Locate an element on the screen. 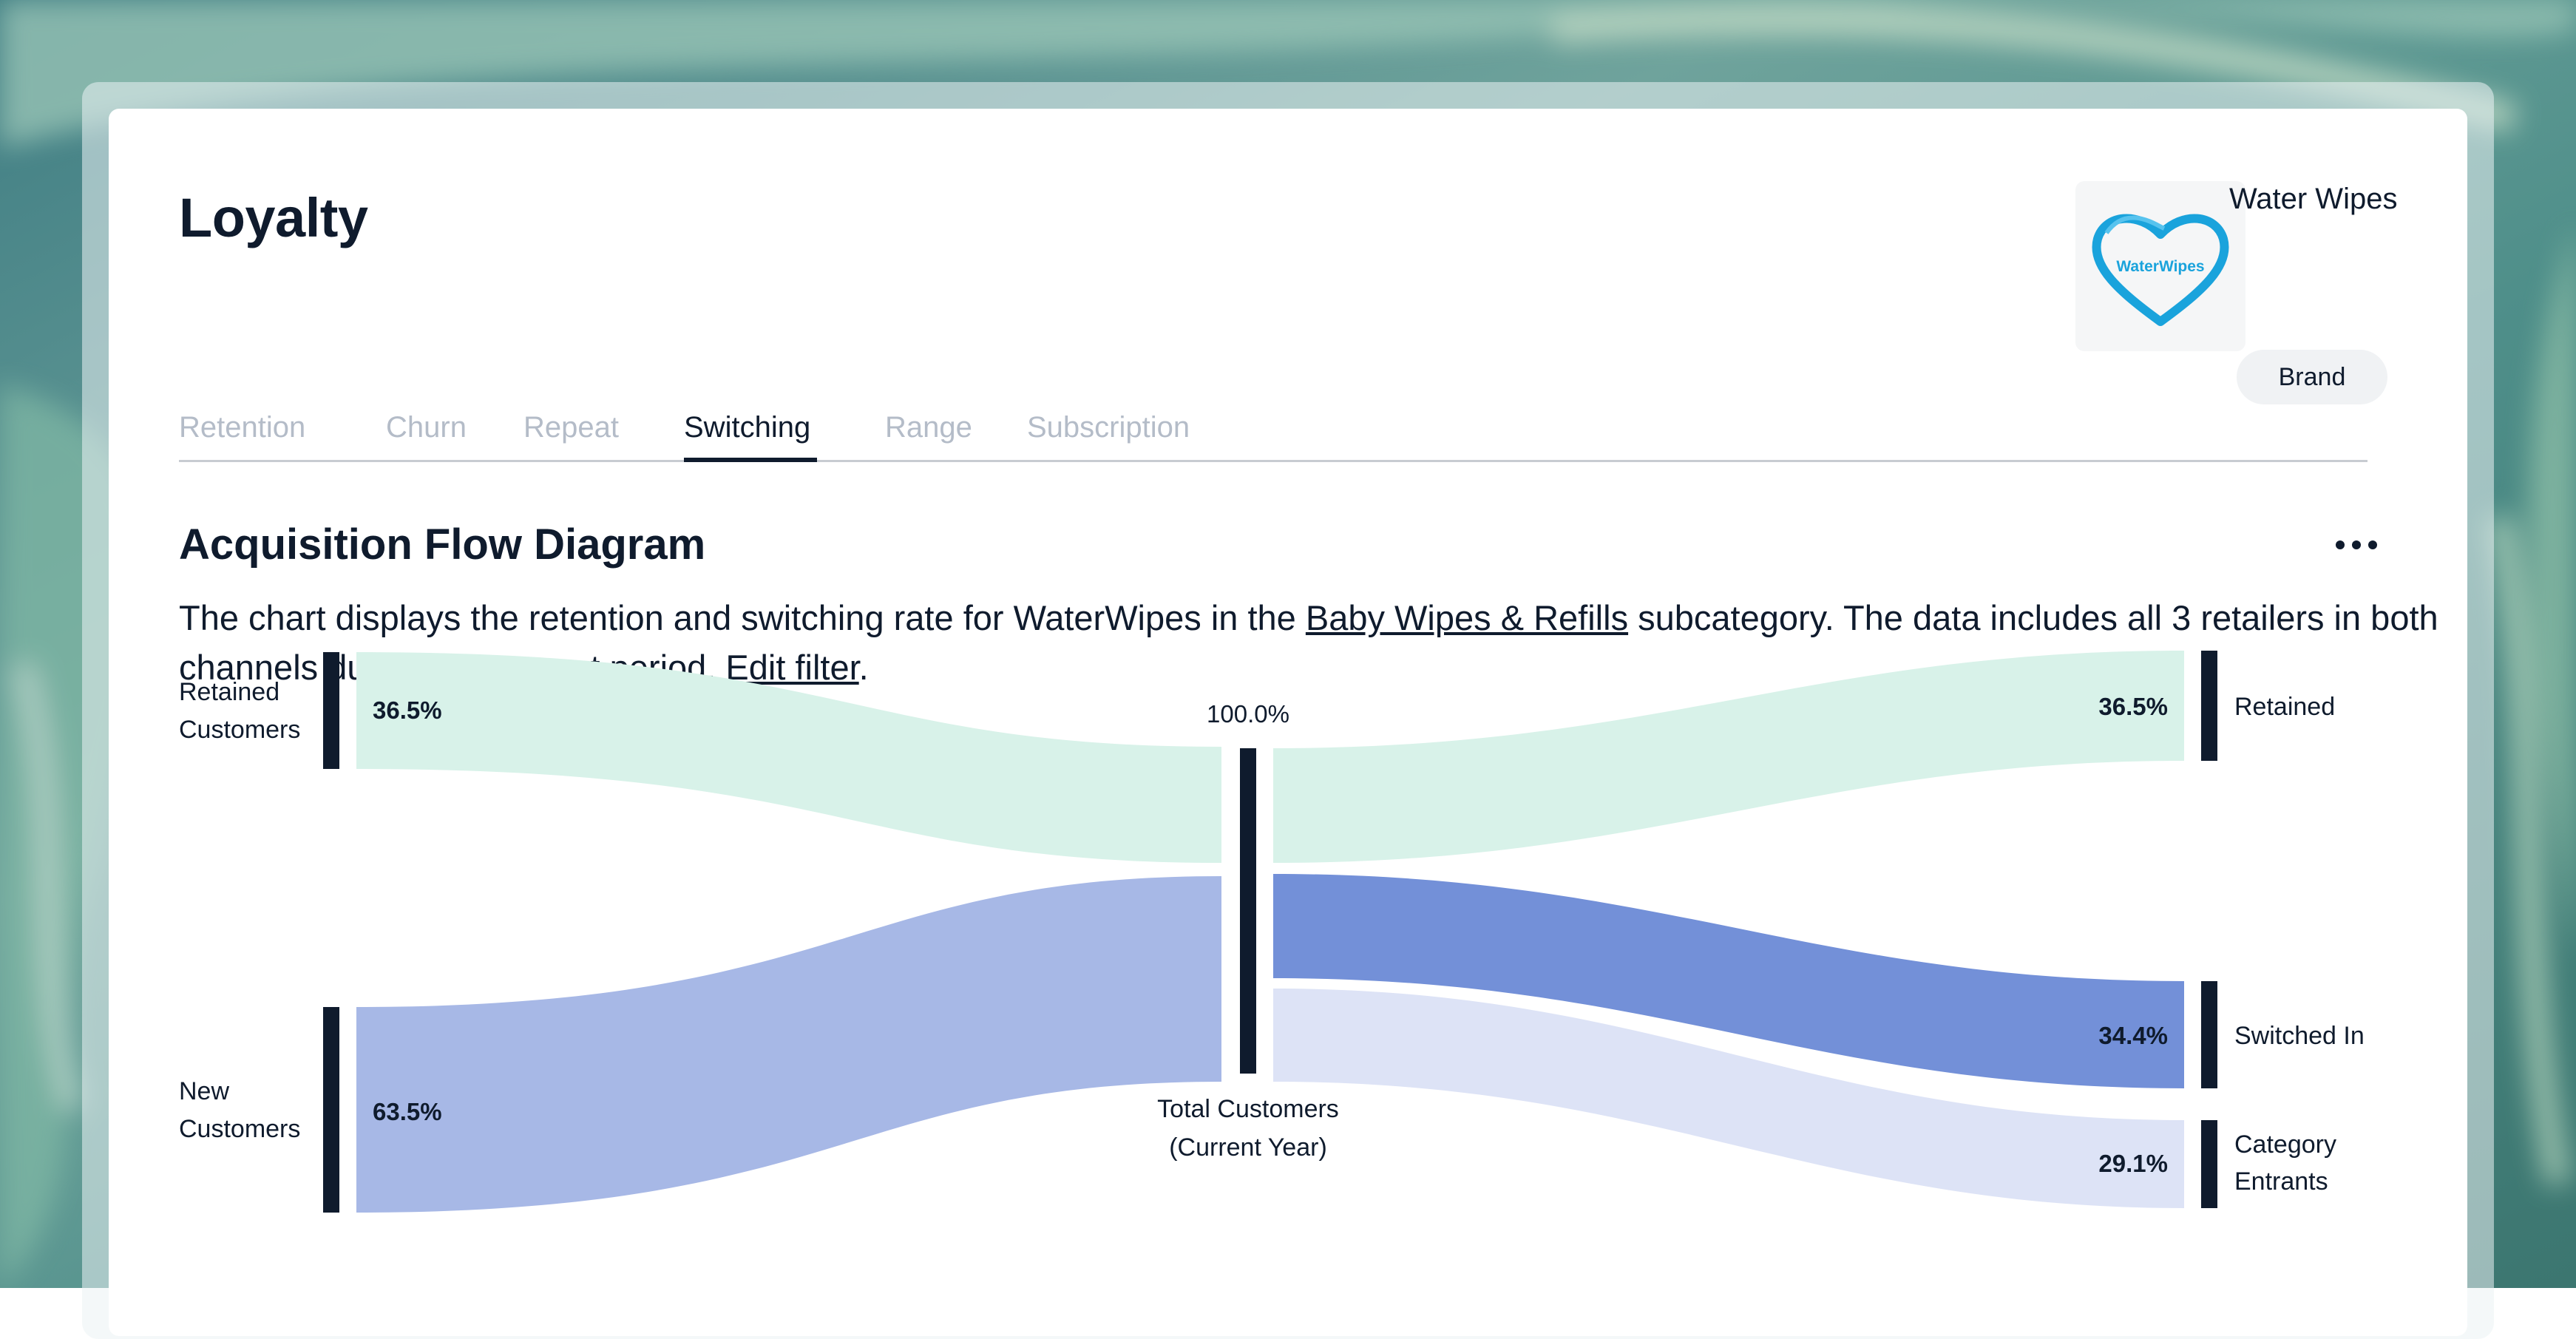  flow-ribbon-retained is located at coordinates (1728, 757).